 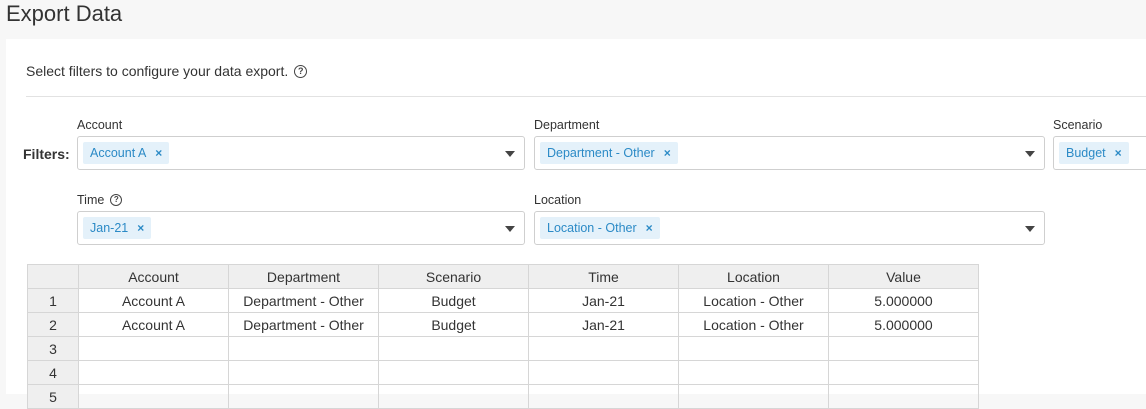 I want to click on column-header-scenario: Scenario, so click(x=453, y=276).